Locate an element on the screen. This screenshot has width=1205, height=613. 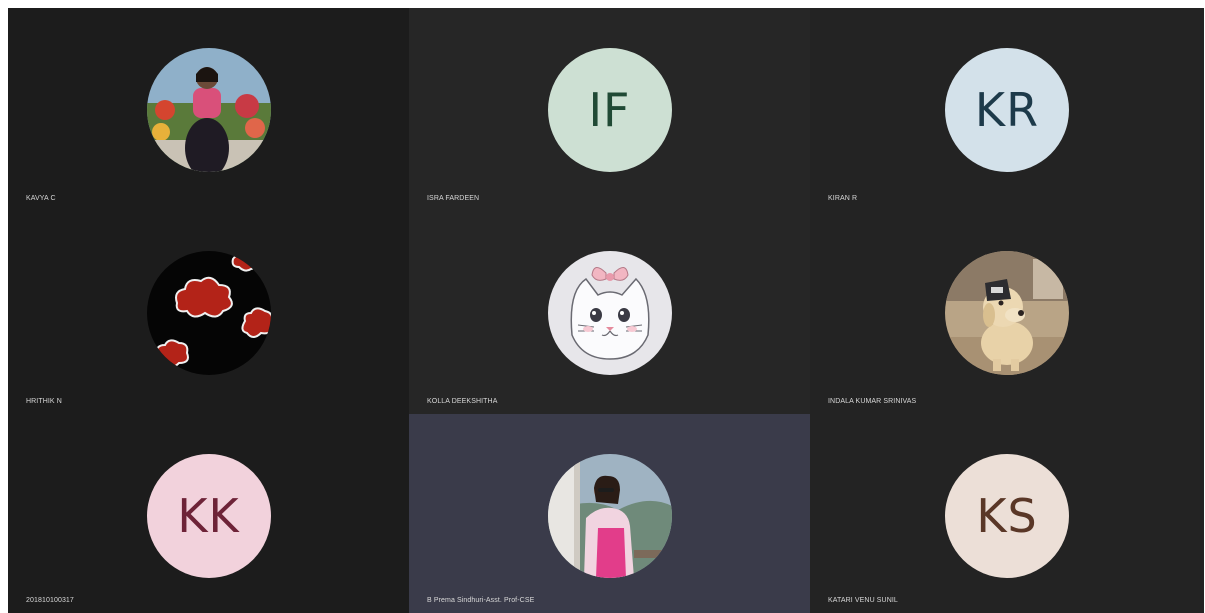
participant-tile-kavya-c: KAVYA C is located at coordinates (208, 109).